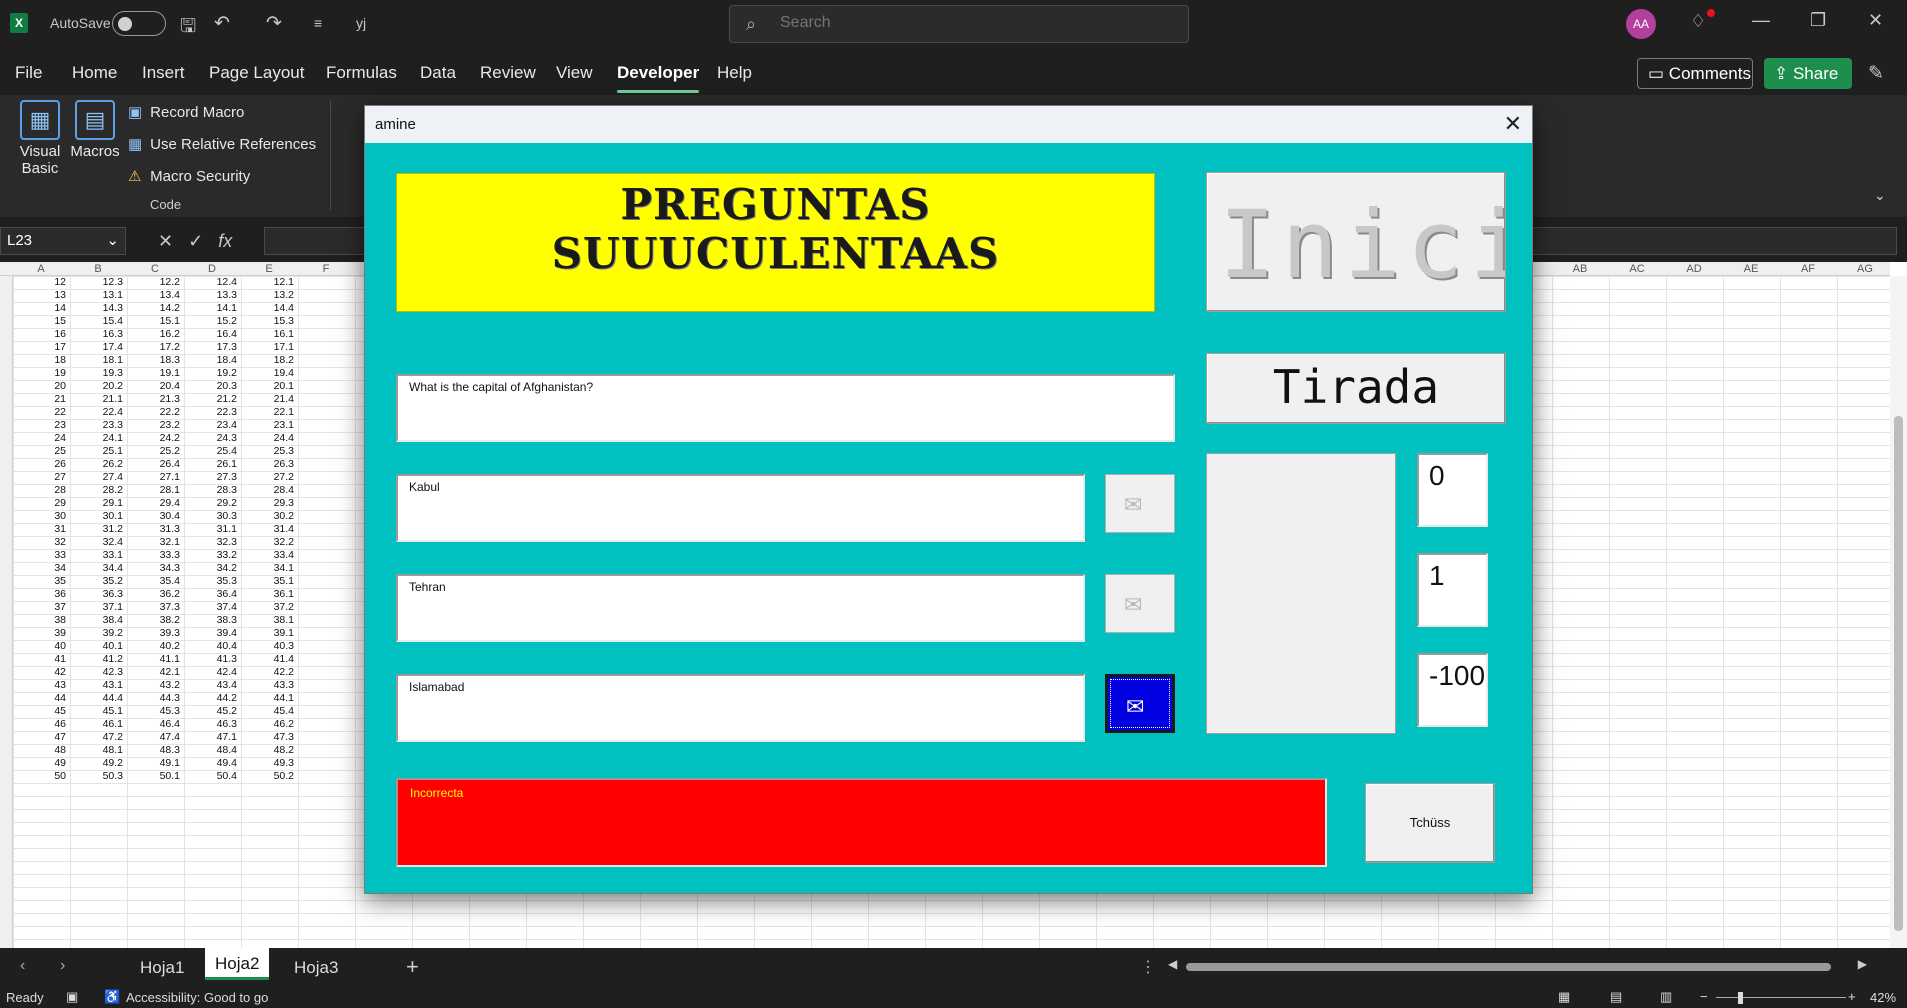  Describe the element at coordinates (269, 399) in the screenshot. I see `cell: 21.4` at that location.